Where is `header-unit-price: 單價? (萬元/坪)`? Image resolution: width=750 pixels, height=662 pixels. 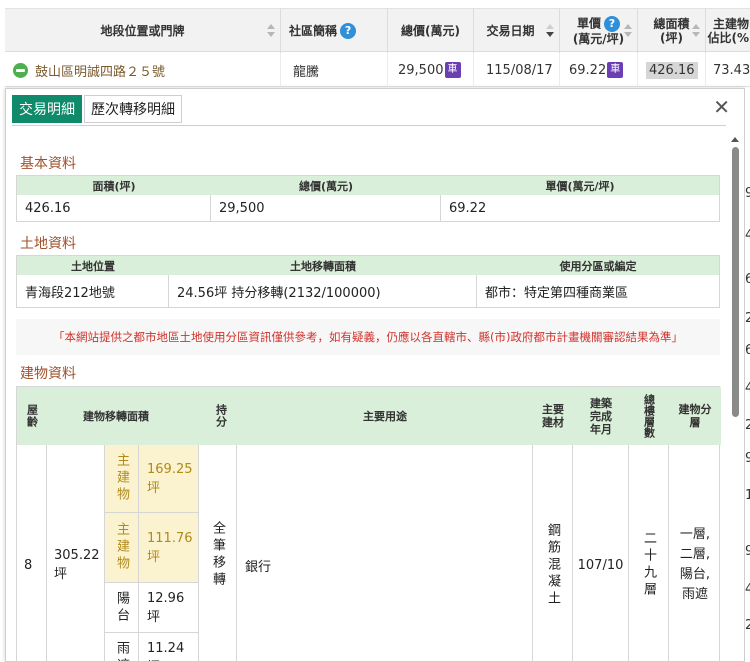
header-unit-price: 單價? (萬元/坪) is located at coordinates (599, 31).